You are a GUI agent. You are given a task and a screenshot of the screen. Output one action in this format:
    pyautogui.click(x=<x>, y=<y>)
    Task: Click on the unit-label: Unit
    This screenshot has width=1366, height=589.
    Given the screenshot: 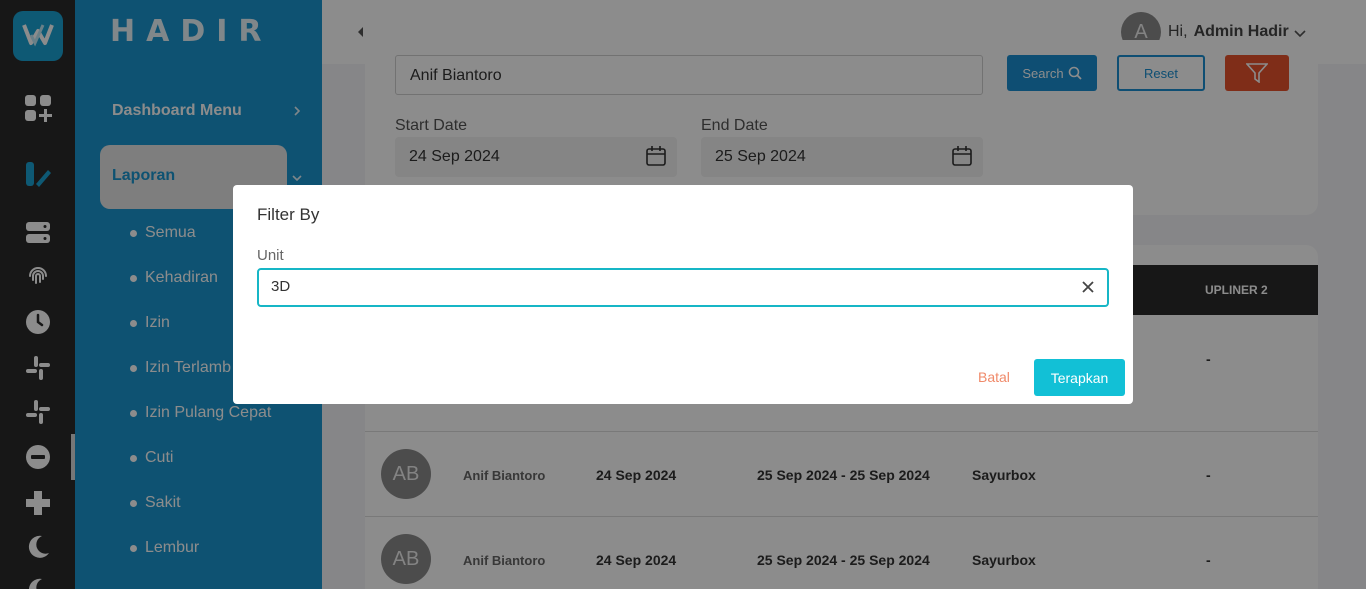 What is the action you would take?
    pyautogui.click(x=270, y=255)
    